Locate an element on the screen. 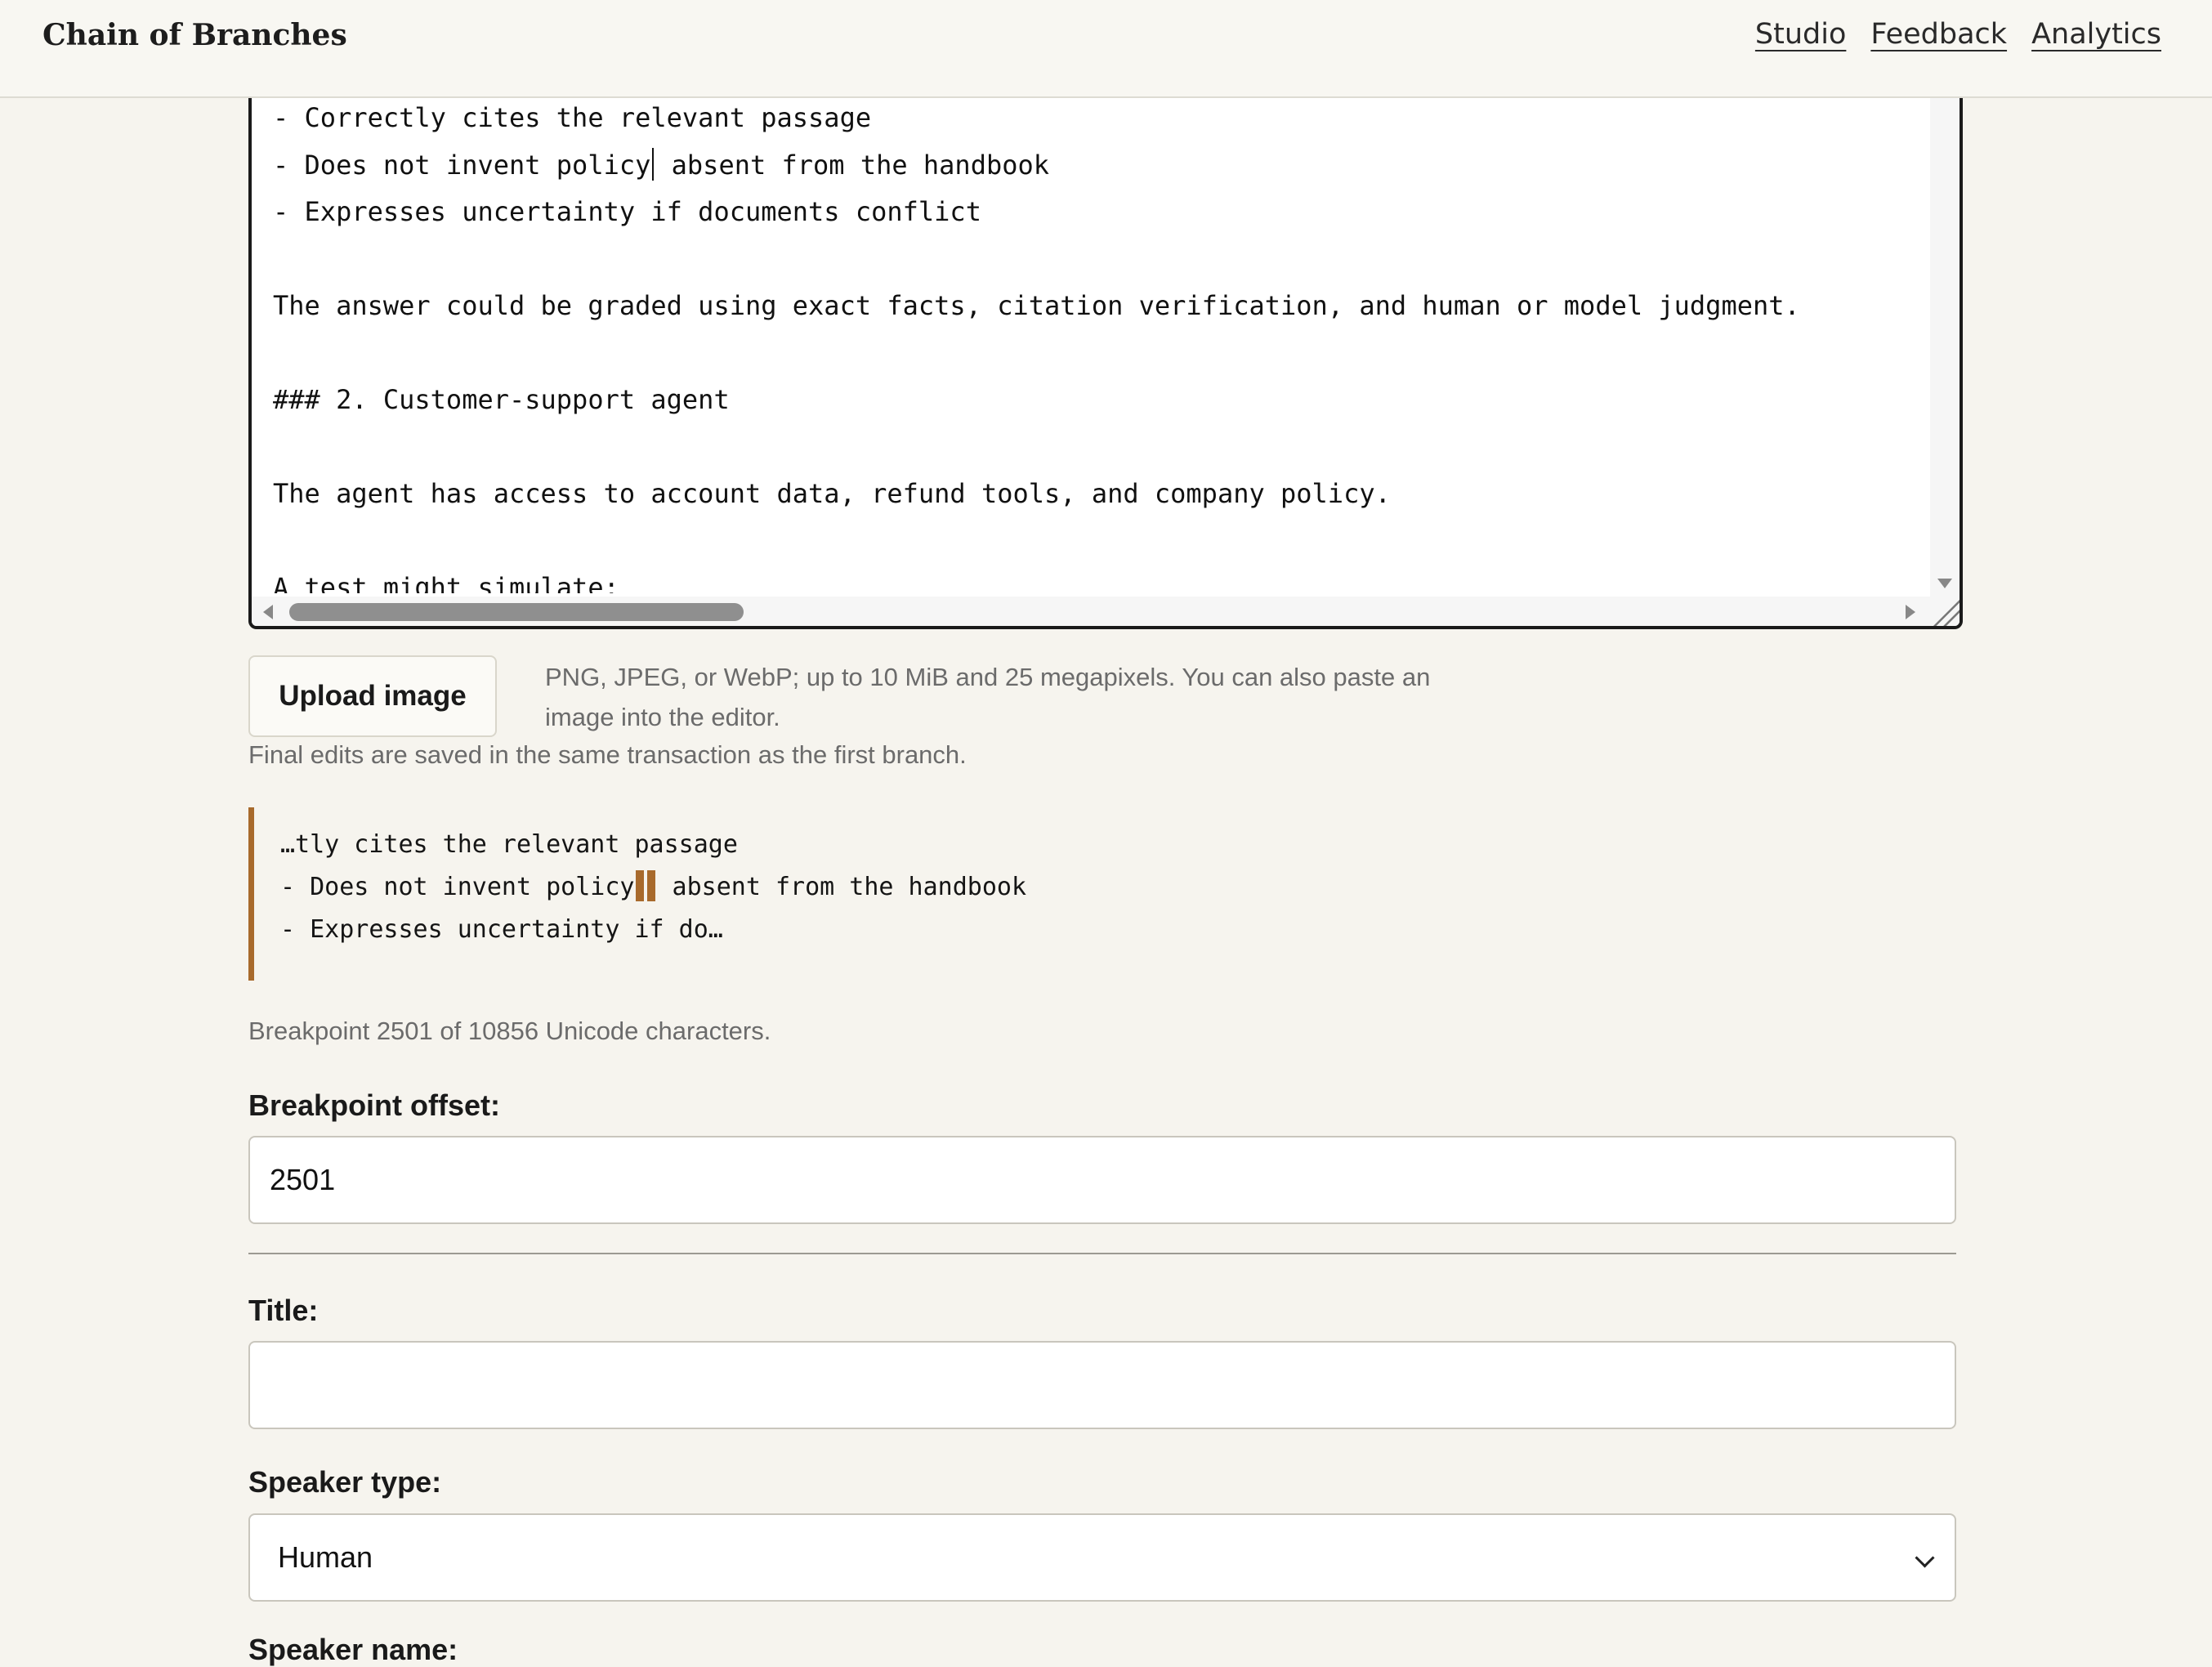 The height and width of the screenshot is (1667, 2212). horizontal-scrollbar is located at coordinates (1106, 611).